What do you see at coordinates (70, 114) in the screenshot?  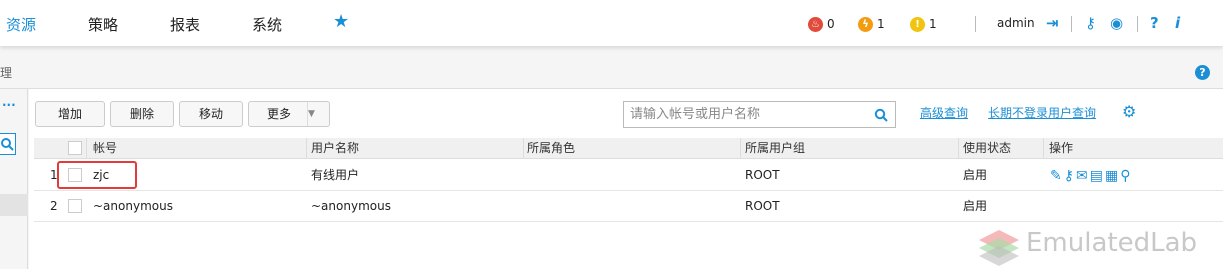 I see `add-button: 增加` at bounding box center [70, 114].